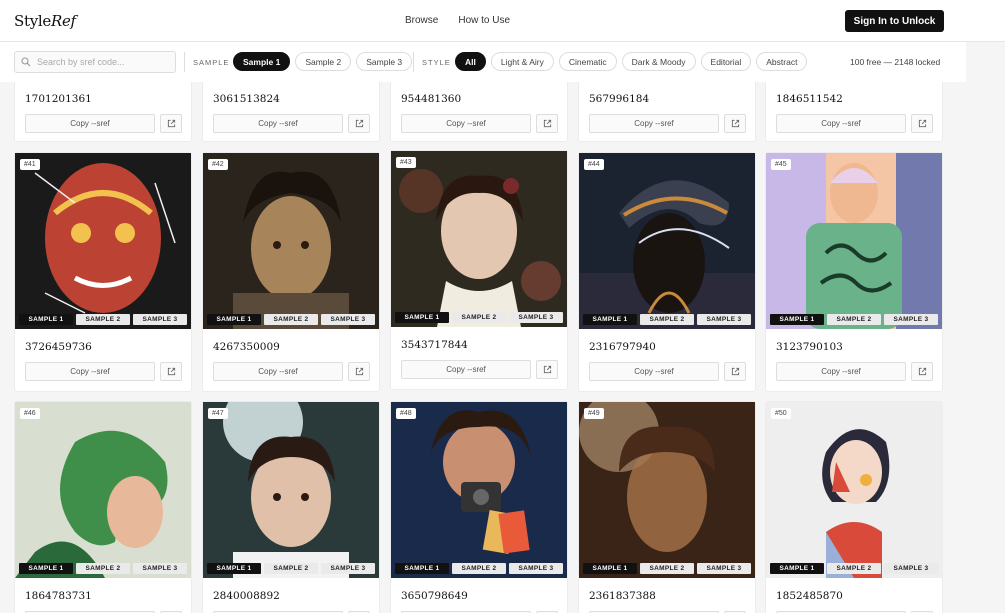  I want to click on sref-preview-image: #49 SAMPLE 1 SAMPLE 2 SAMPLE 3, so click(667, 490).